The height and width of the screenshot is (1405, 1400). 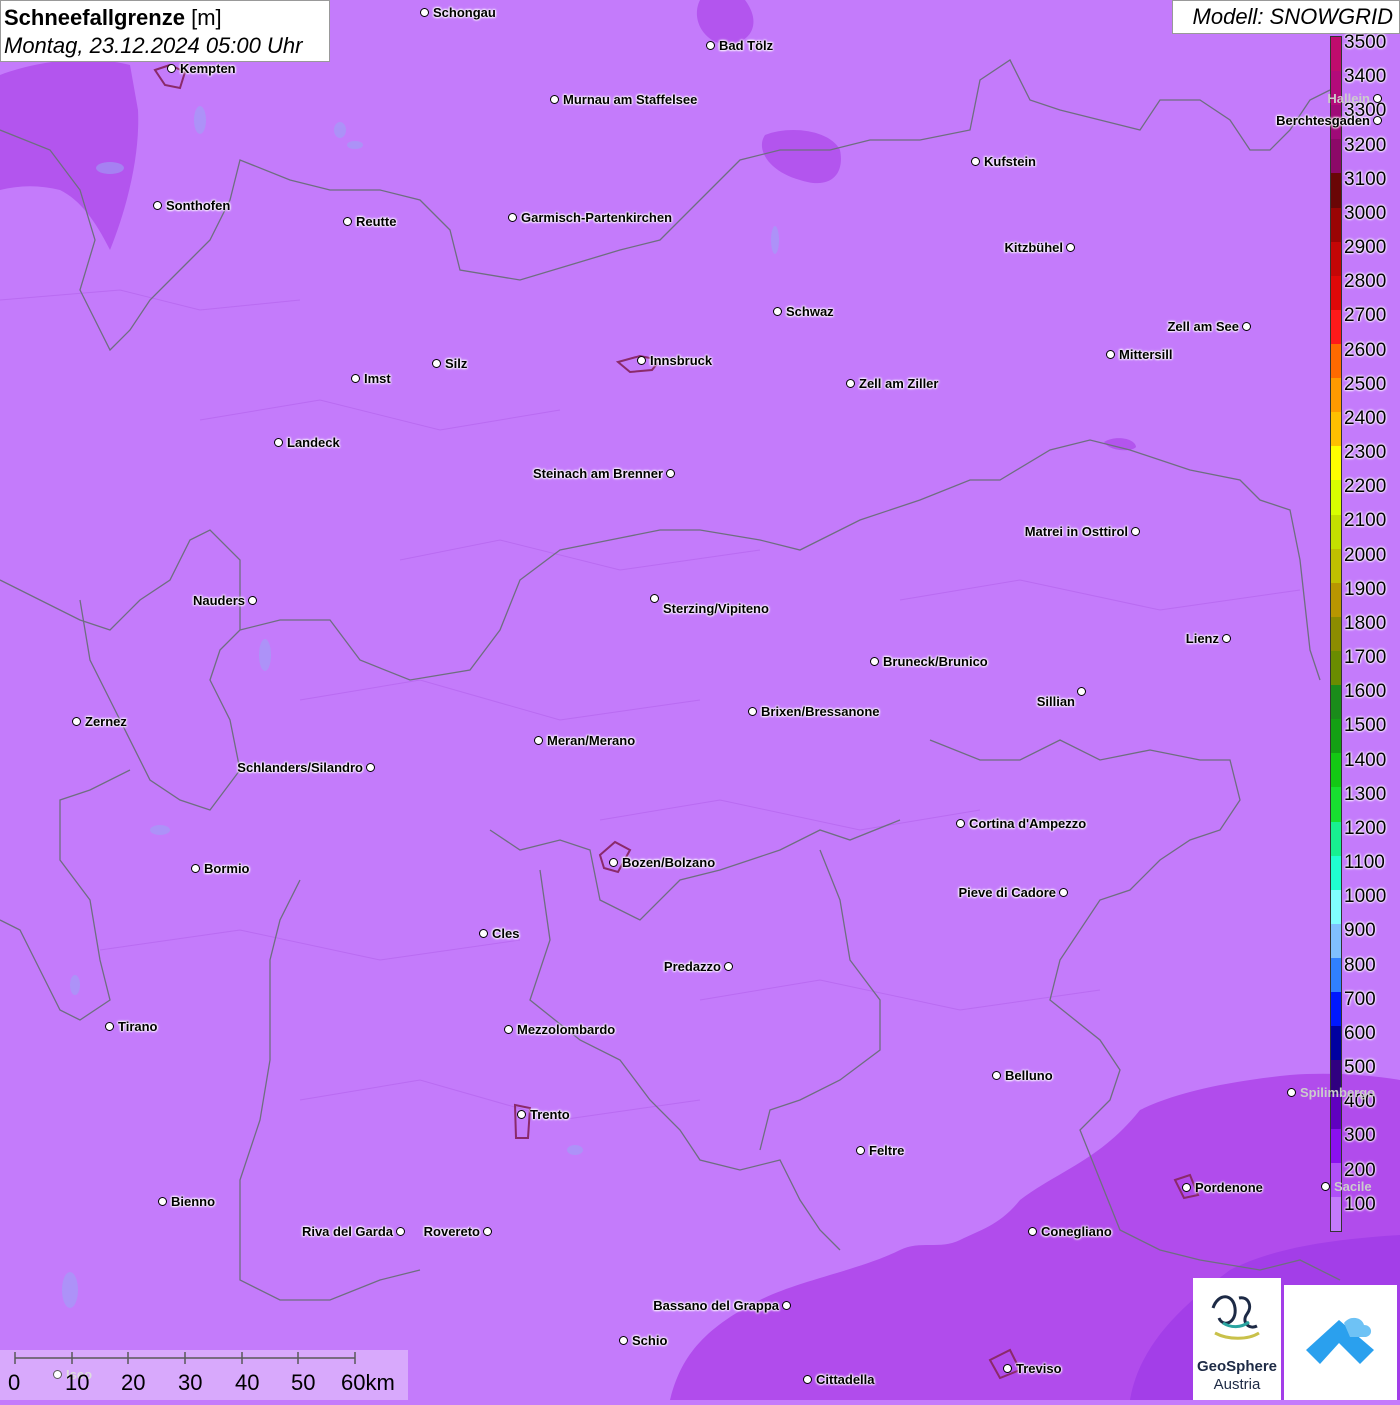 I want to click on city-label: Mezzolombardo, so click(x=566, y=1029).